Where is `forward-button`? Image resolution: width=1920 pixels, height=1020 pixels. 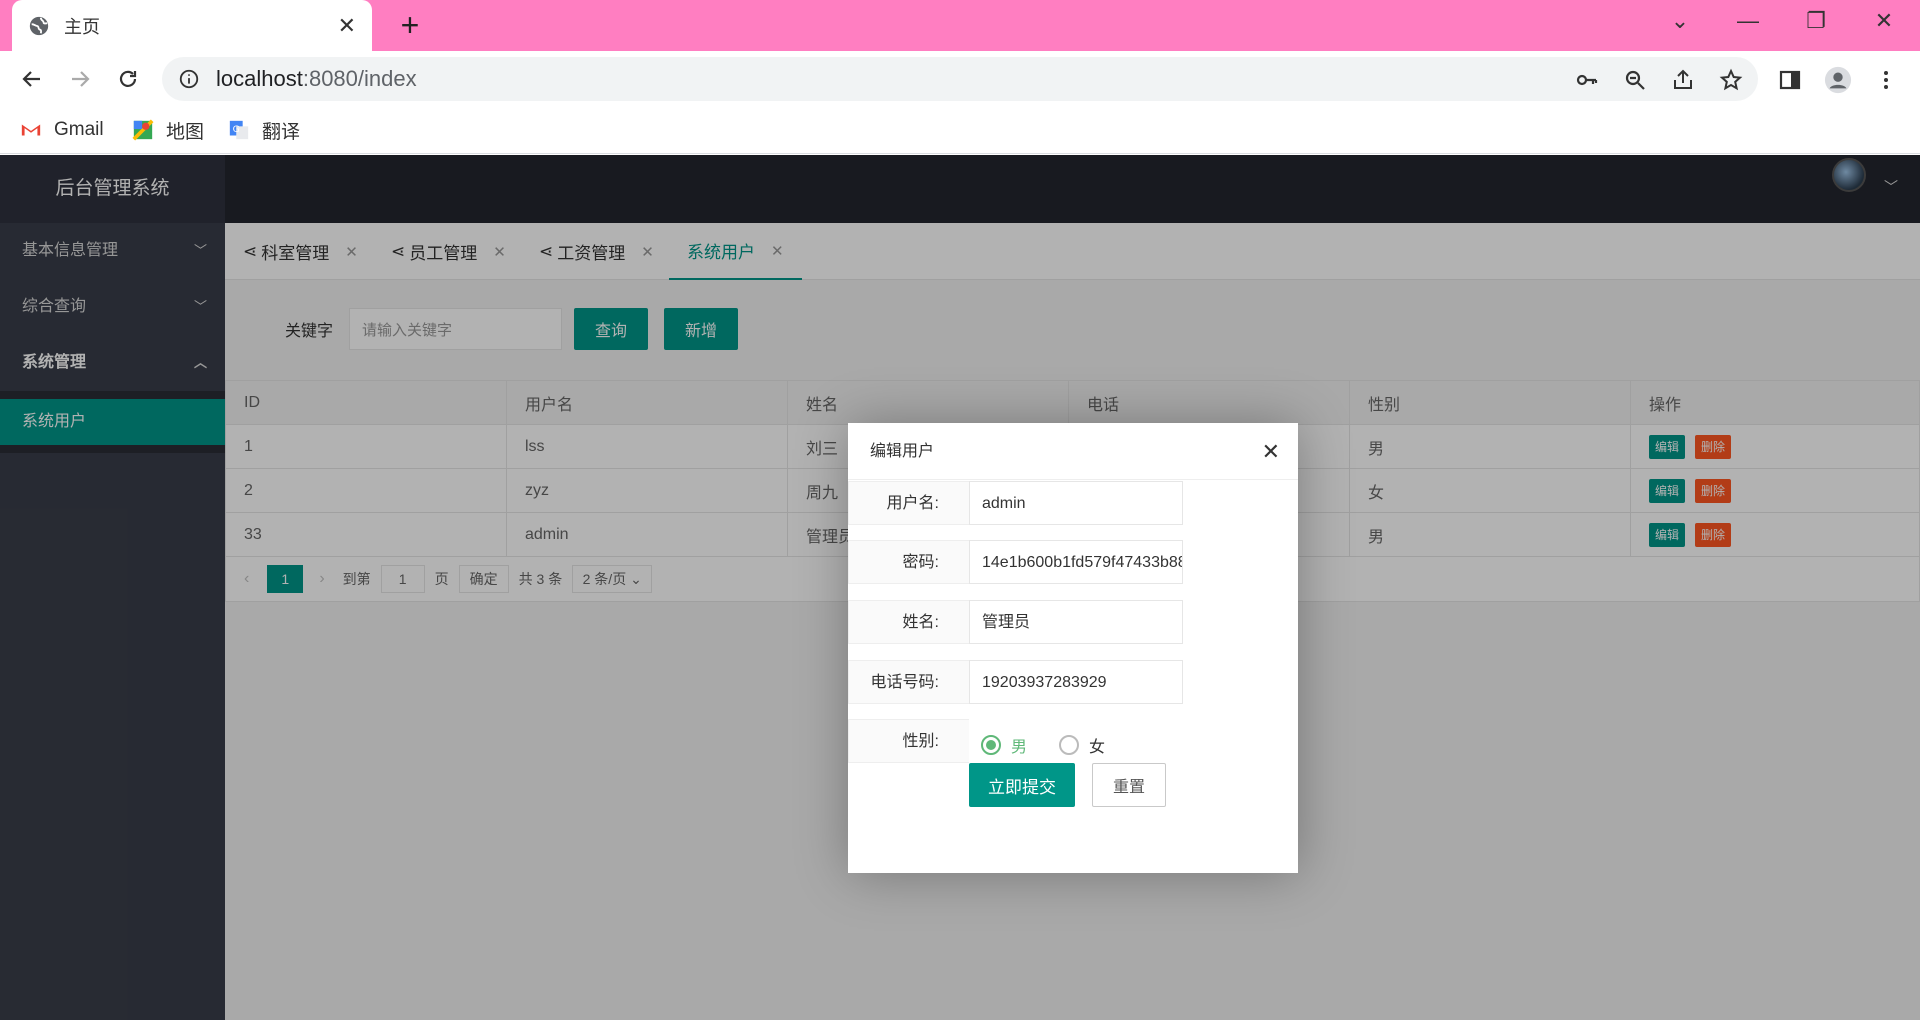
forward-button is located at coordinates (80, 79).